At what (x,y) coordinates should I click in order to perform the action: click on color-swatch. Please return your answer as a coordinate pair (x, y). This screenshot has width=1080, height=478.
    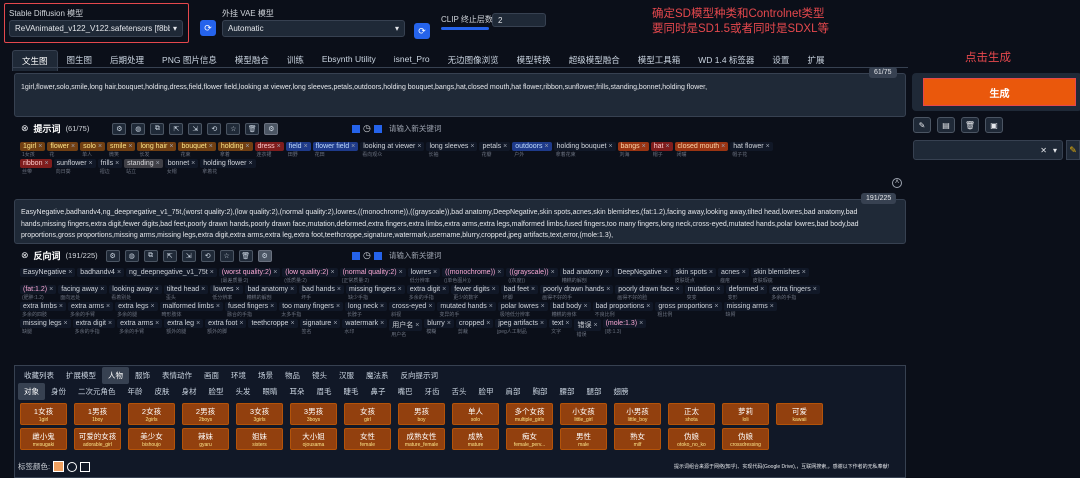
    Looking at the image, I should click on (59, 466).